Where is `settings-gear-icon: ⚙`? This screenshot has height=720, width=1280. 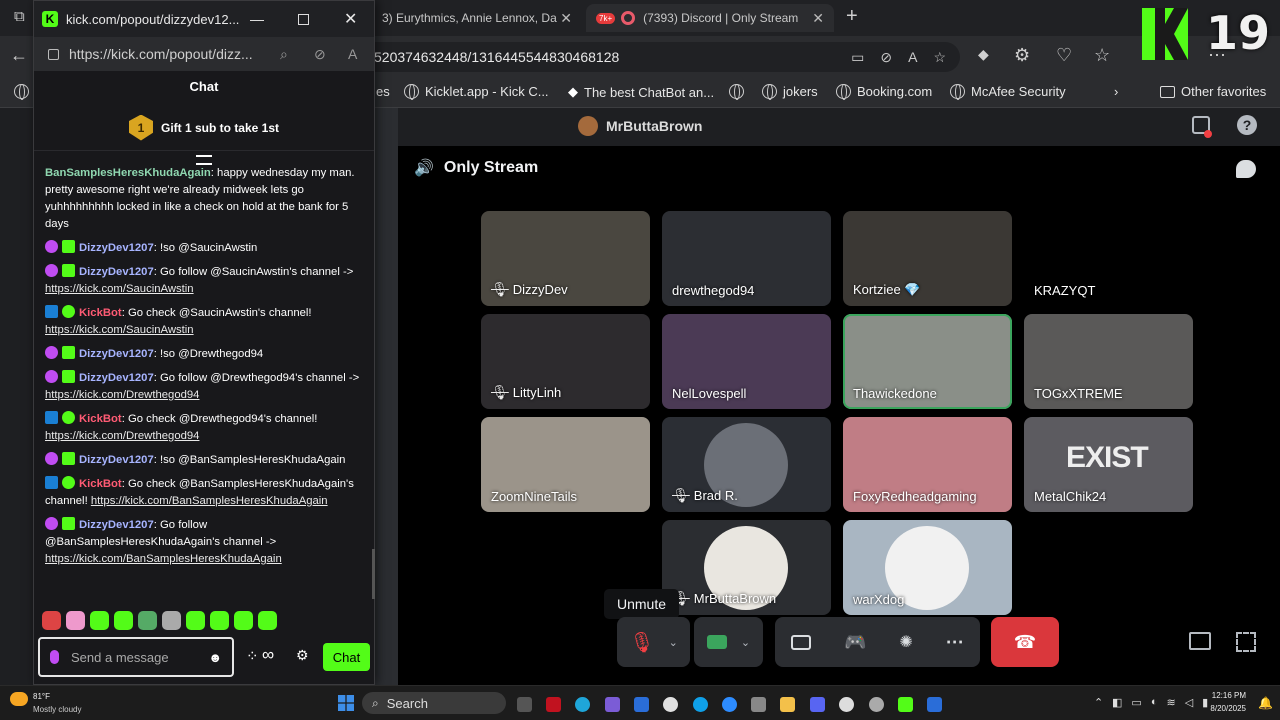 settings-gear-icon: ⚙ is located at coordinates (302, 655).